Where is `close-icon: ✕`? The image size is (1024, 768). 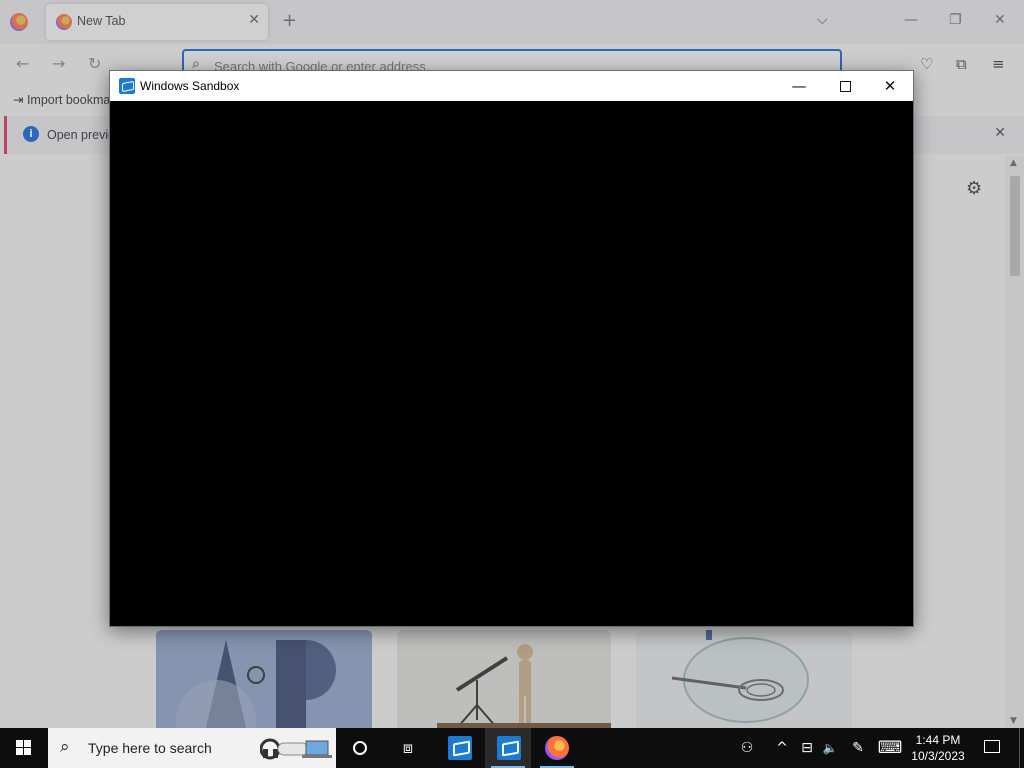 close-icon: ✕ is located at coordinates (890, 86).